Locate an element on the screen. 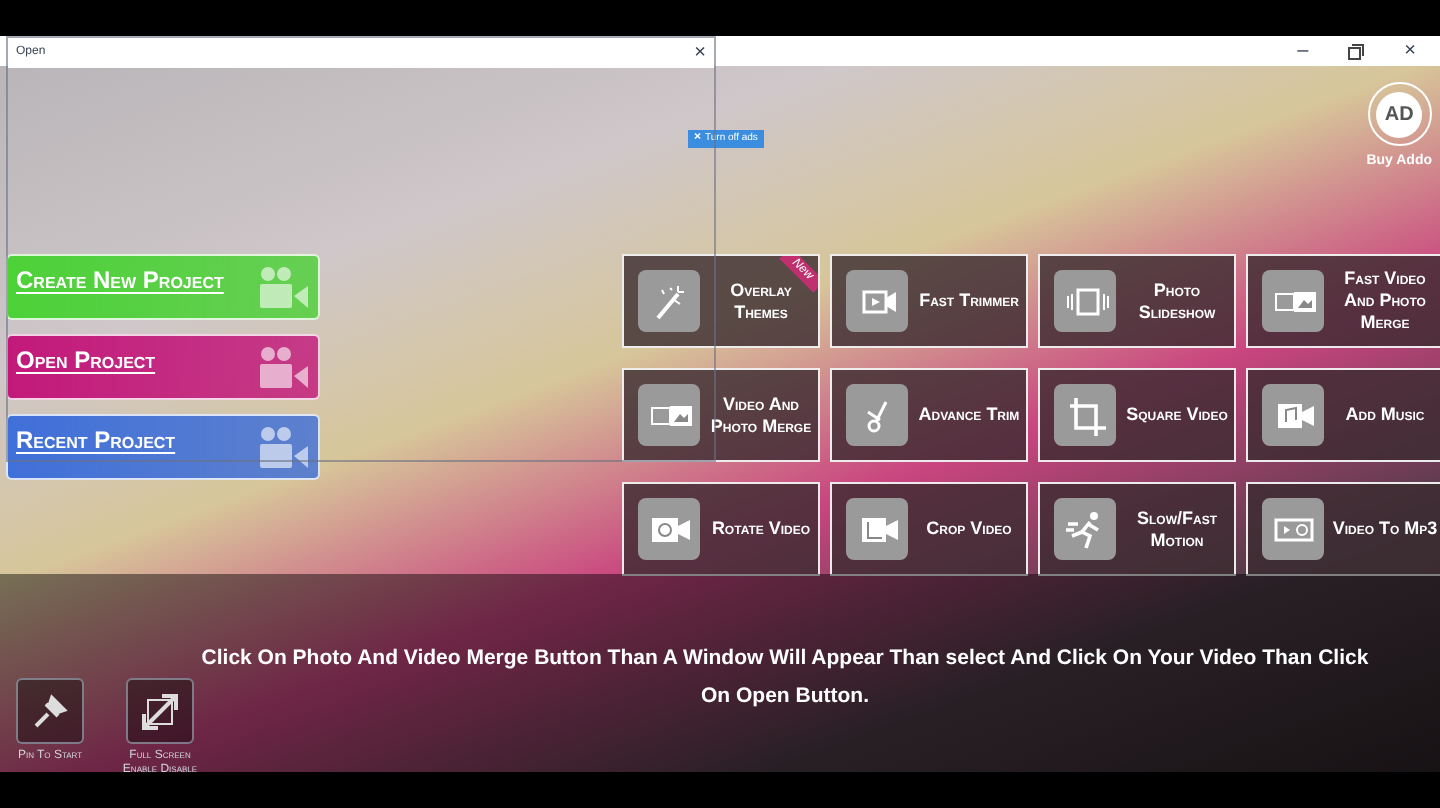 The width and height of the screenshot is (1440, 808). fullscreen-icon is located at coordinates (160, 711).